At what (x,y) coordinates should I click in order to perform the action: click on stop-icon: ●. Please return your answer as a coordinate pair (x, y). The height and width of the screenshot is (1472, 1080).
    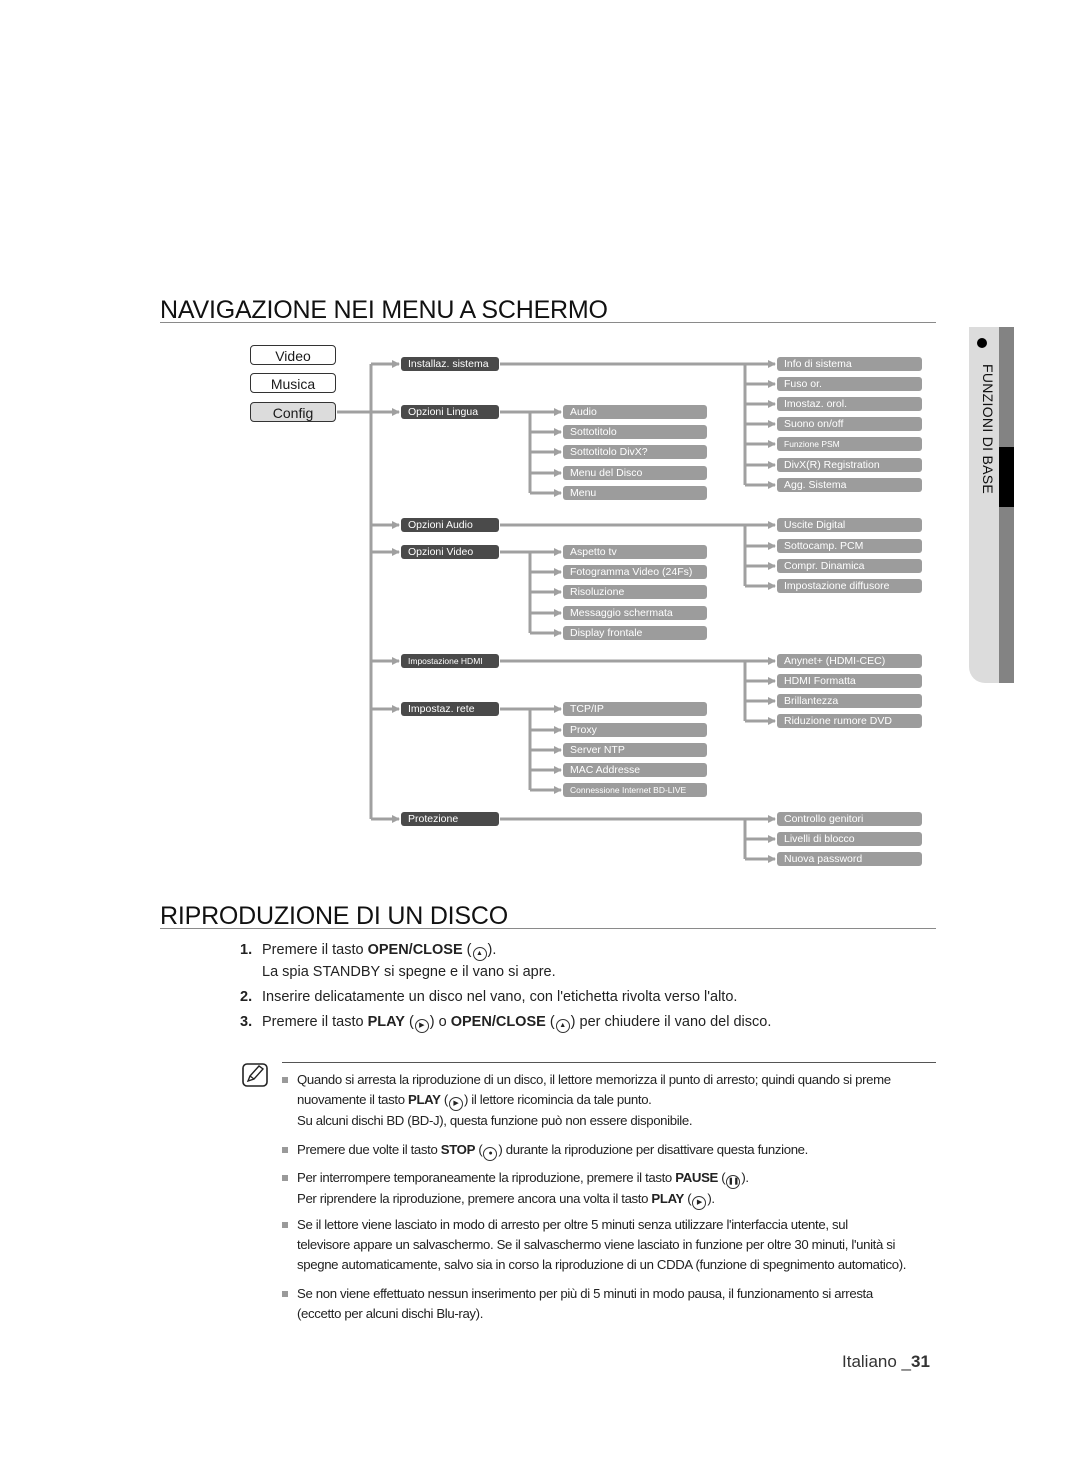
    Looking at the image, I should click on (490, 1154).